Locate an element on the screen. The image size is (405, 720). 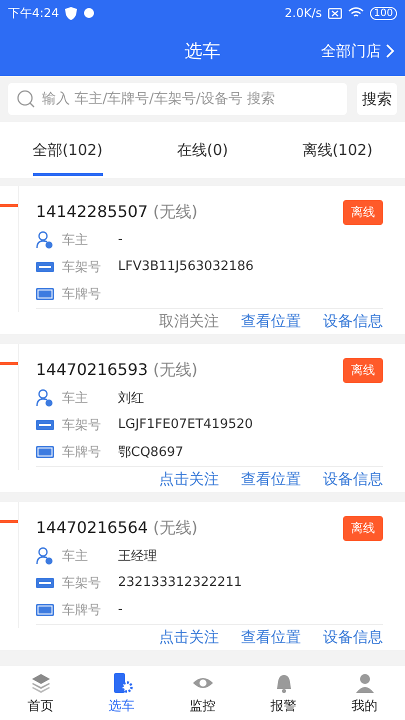
field-value: 刘红 is located at coordinates (131, 398).